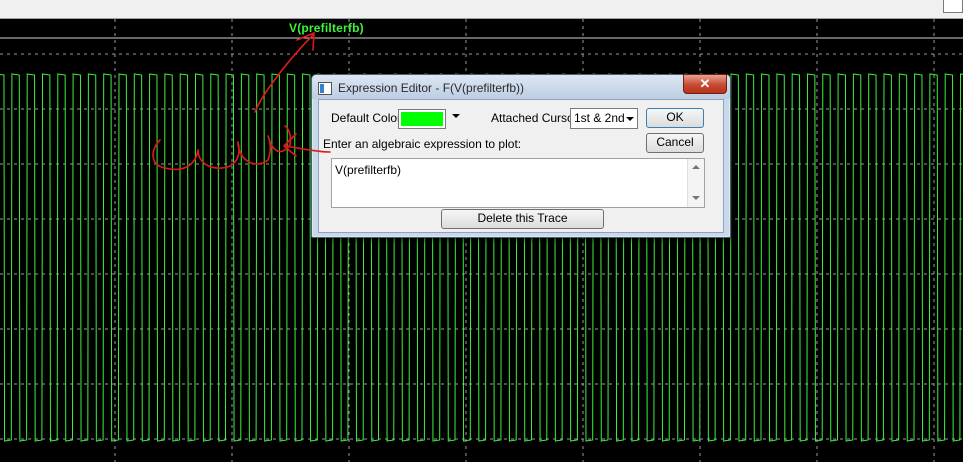 This screenshot has height=462, width=963. Describe the element at coordinates (696, 198) in the screenshot. I see `scroll-down-icon` at that location.